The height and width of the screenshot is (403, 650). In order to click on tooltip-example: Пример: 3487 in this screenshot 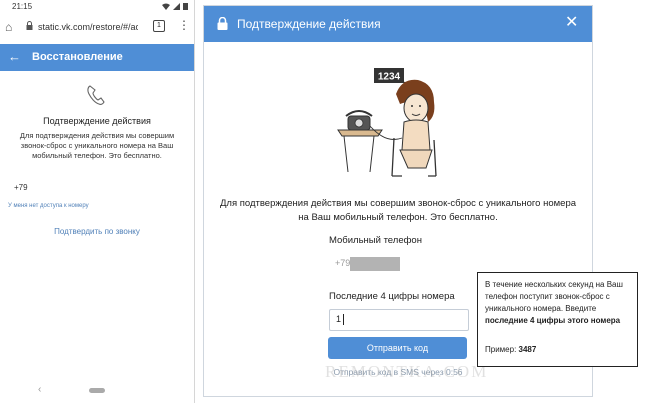, I will do `click(510, 349)`.